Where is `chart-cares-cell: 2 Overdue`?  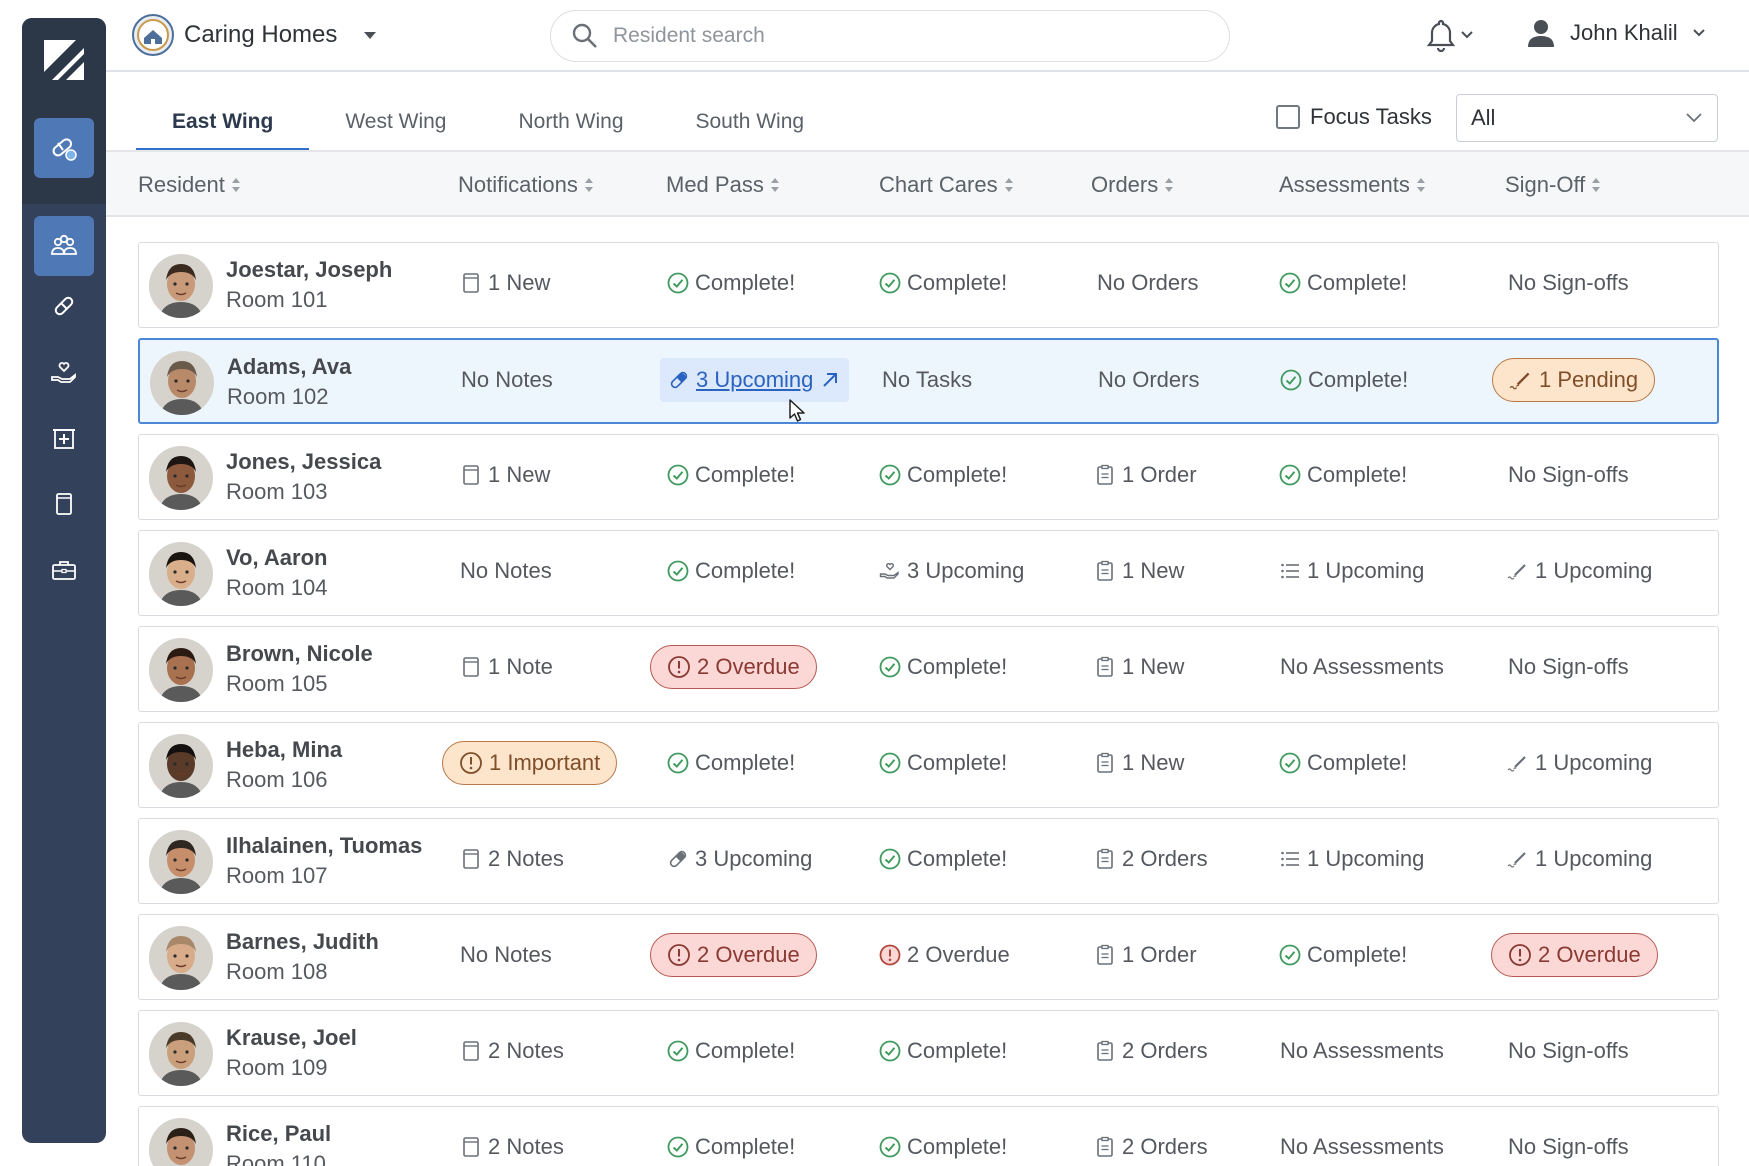 chart-cares-cell: 2 Overdue is located at coordinates (944, 955).